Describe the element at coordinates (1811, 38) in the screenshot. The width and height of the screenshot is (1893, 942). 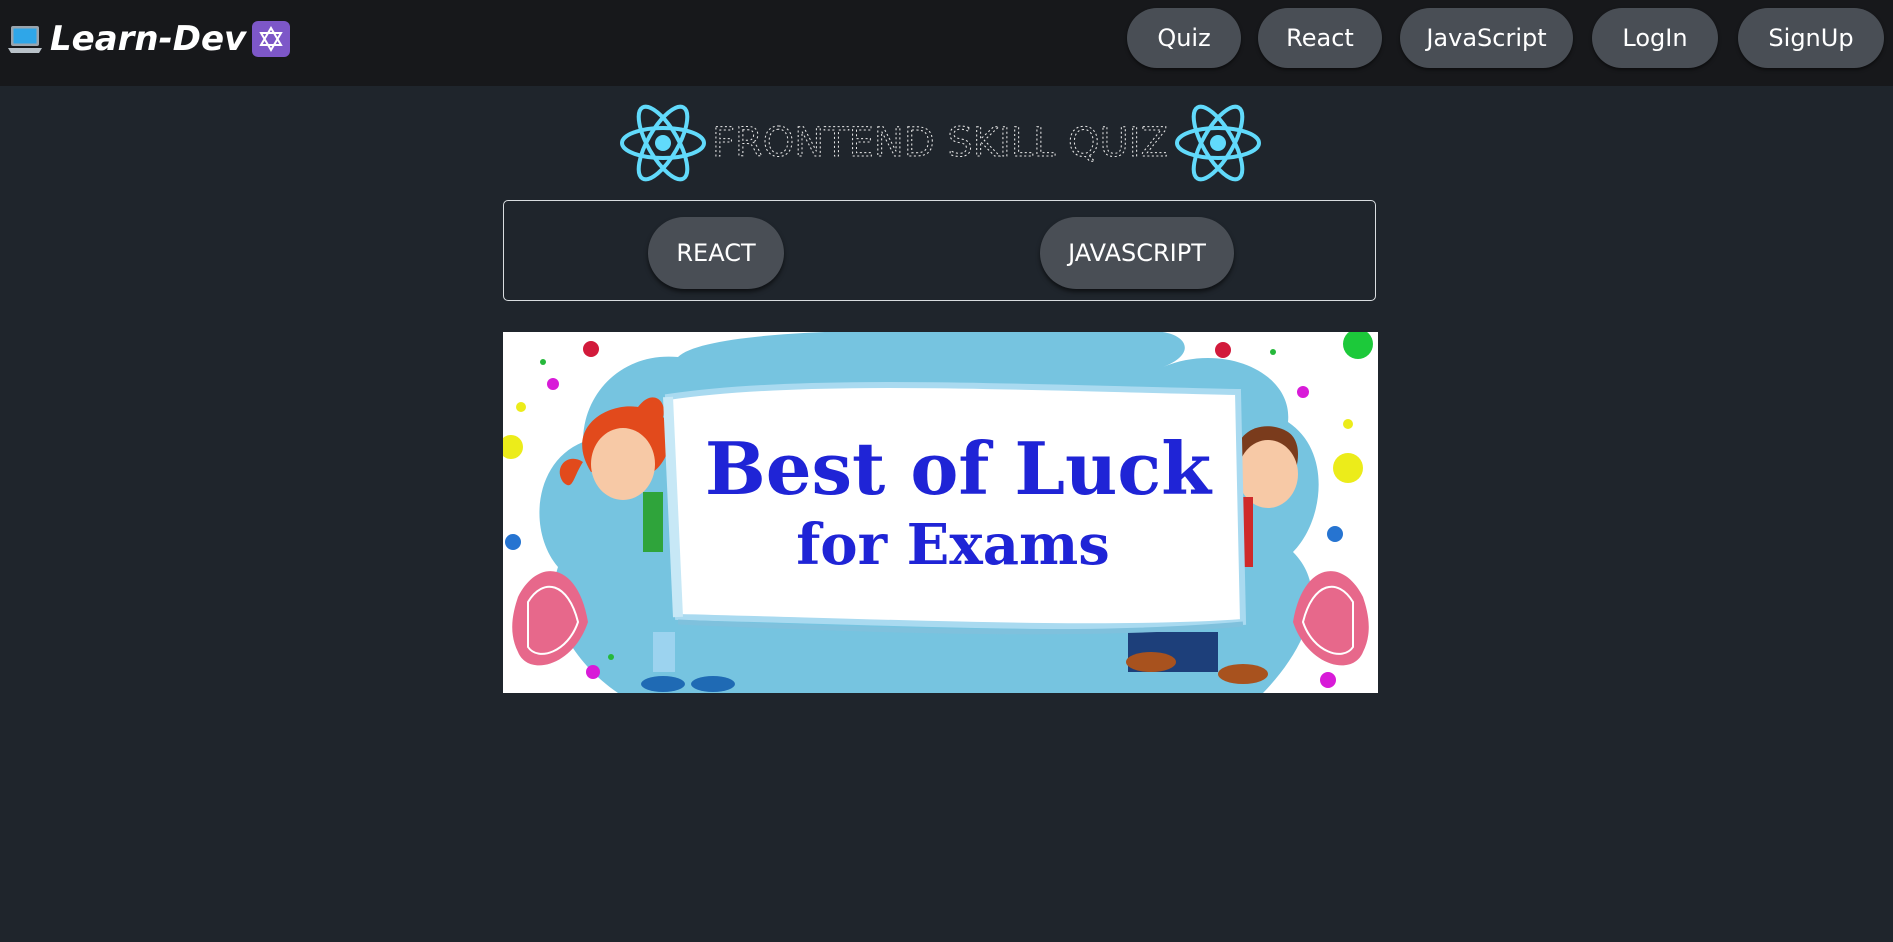
I see `nav-signup-button: SignUp` at that location.